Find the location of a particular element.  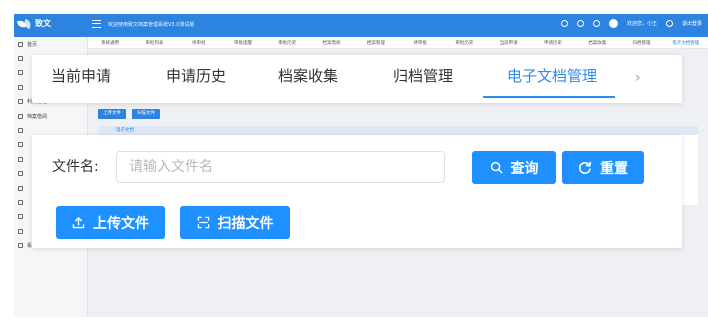

avatar is located at coordinates (613, 23).